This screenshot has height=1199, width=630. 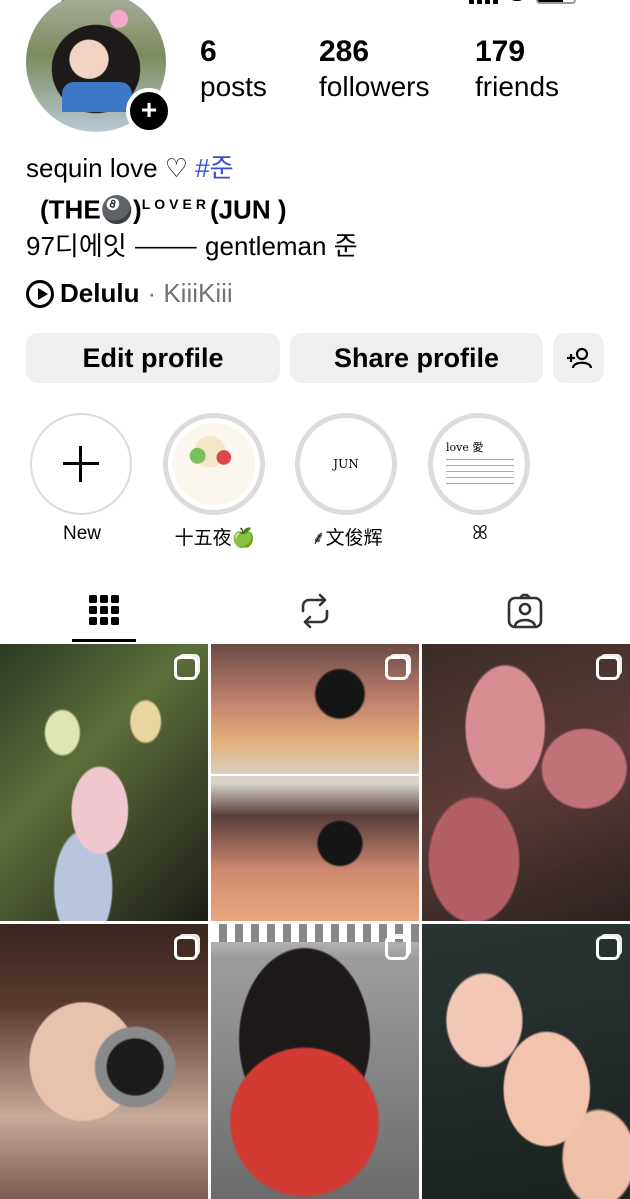 I want to click on play-icon, so click(x=40, y=293).